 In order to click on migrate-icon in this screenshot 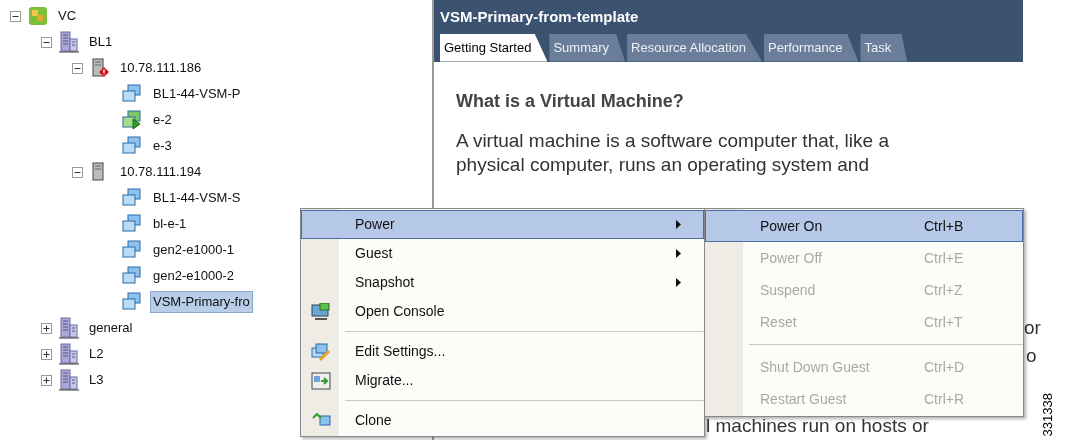, I will do `click(321, 380)`.